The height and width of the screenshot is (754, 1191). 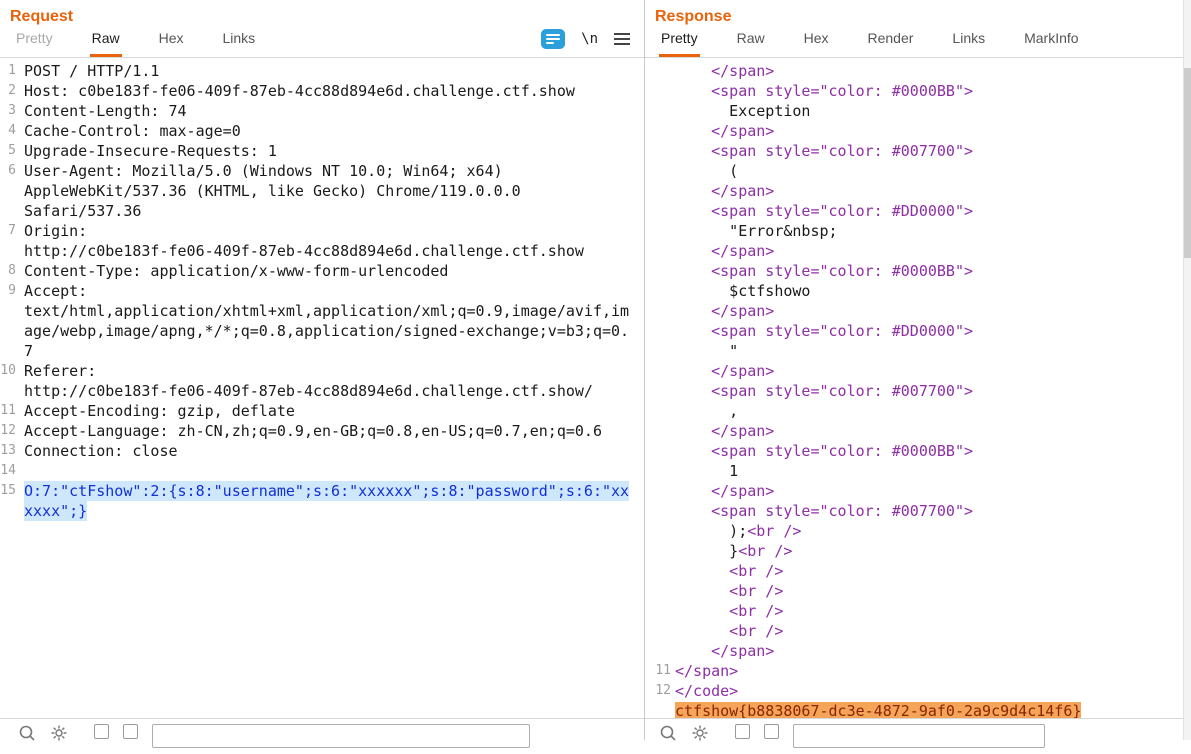 What do you see at coordinates (920, 111) in the screenshot?
I see `response-line: Exception` at bounding box center [920, 111].